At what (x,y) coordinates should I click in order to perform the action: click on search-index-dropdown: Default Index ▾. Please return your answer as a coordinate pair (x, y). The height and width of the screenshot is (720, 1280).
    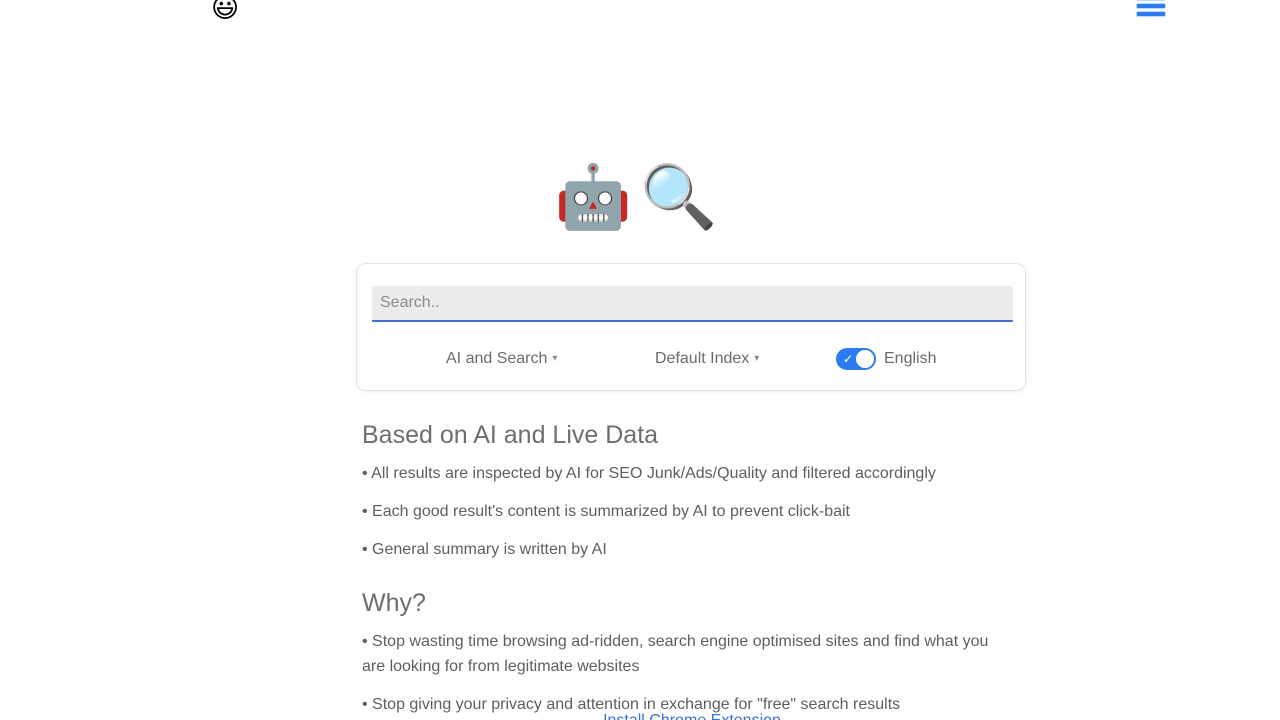
    Looking at the image, I should click on (707, 359).